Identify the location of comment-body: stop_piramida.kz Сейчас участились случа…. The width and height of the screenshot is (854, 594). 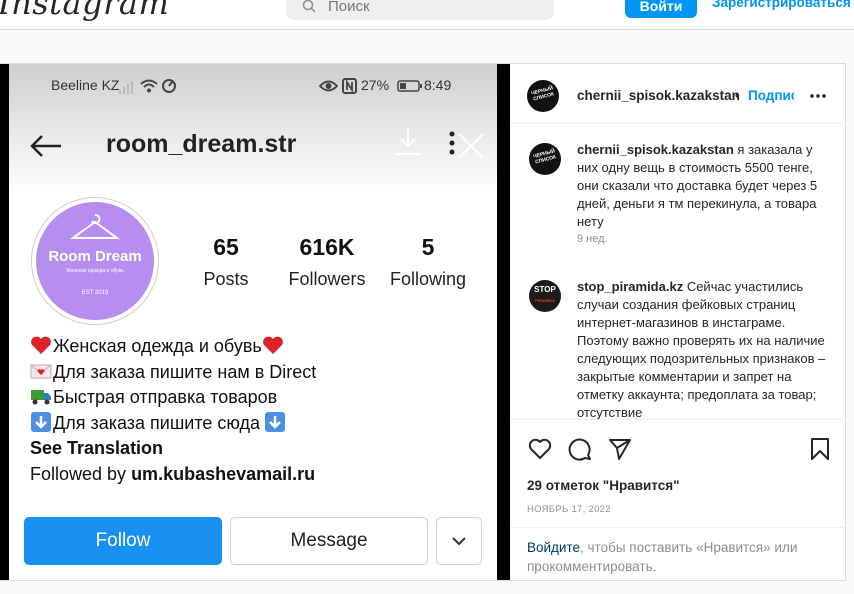
(705, 348).